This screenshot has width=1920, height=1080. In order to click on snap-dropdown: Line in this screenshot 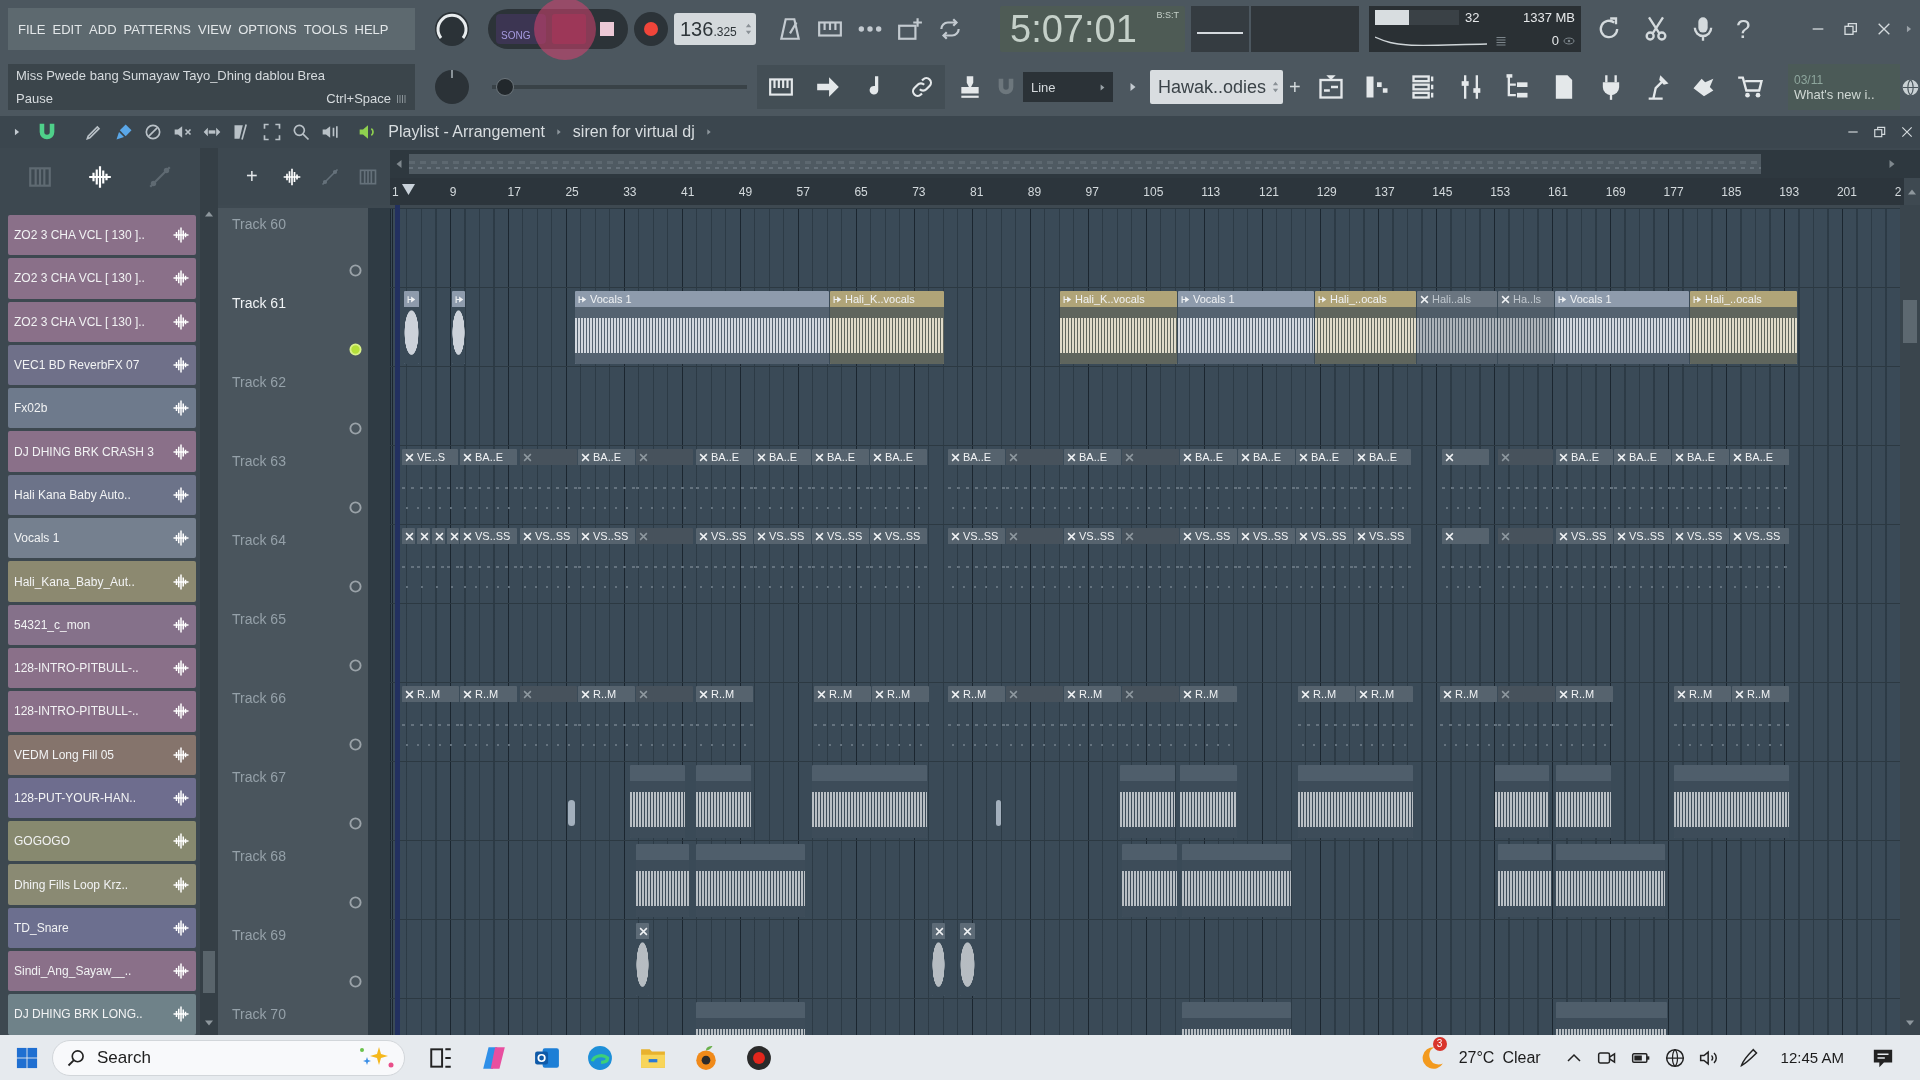, I will do `click(1068, 87)`.